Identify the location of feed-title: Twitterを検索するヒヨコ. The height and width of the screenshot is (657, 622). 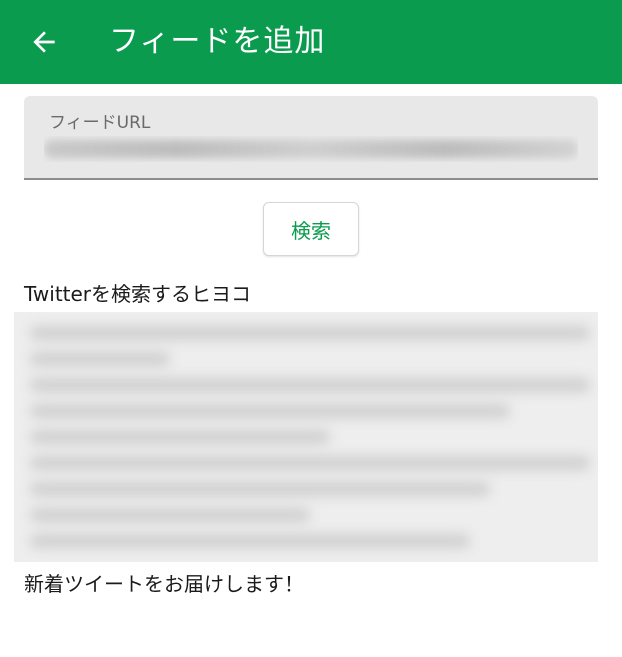
(138, 294).